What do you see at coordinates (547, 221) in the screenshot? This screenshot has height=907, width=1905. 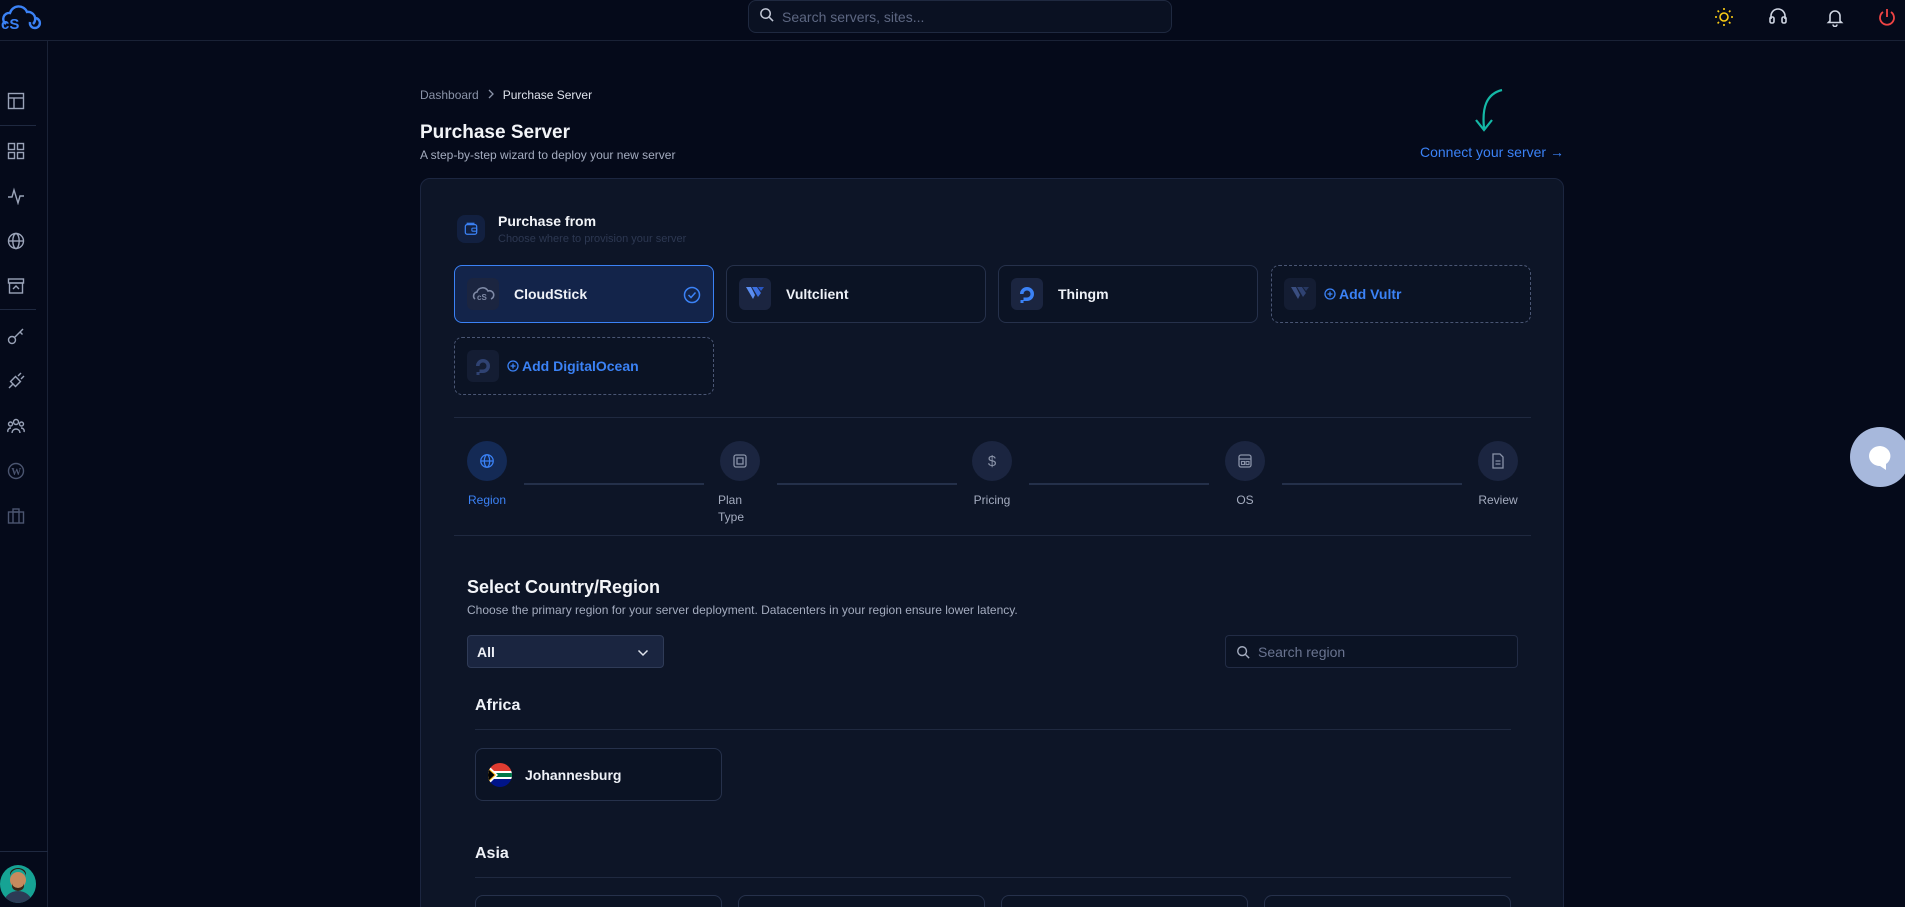 I see `purchase-from-title: Purchase from` at bounding box center [547, 221].